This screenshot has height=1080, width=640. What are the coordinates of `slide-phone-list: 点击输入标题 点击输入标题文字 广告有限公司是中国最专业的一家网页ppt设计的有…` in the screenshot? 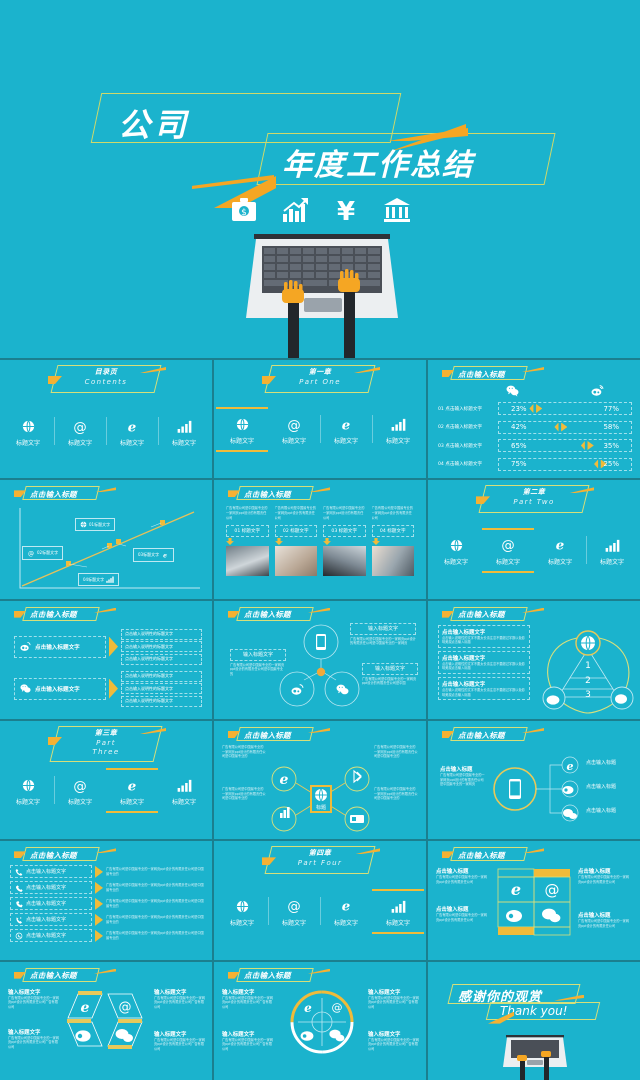 It's located at (106, 900).